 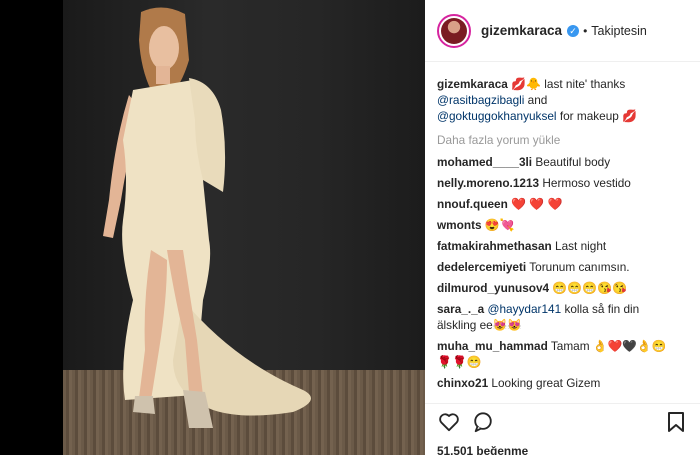 I want to click on comment-text: Hermoso vestido, so click(x=586, y=183).